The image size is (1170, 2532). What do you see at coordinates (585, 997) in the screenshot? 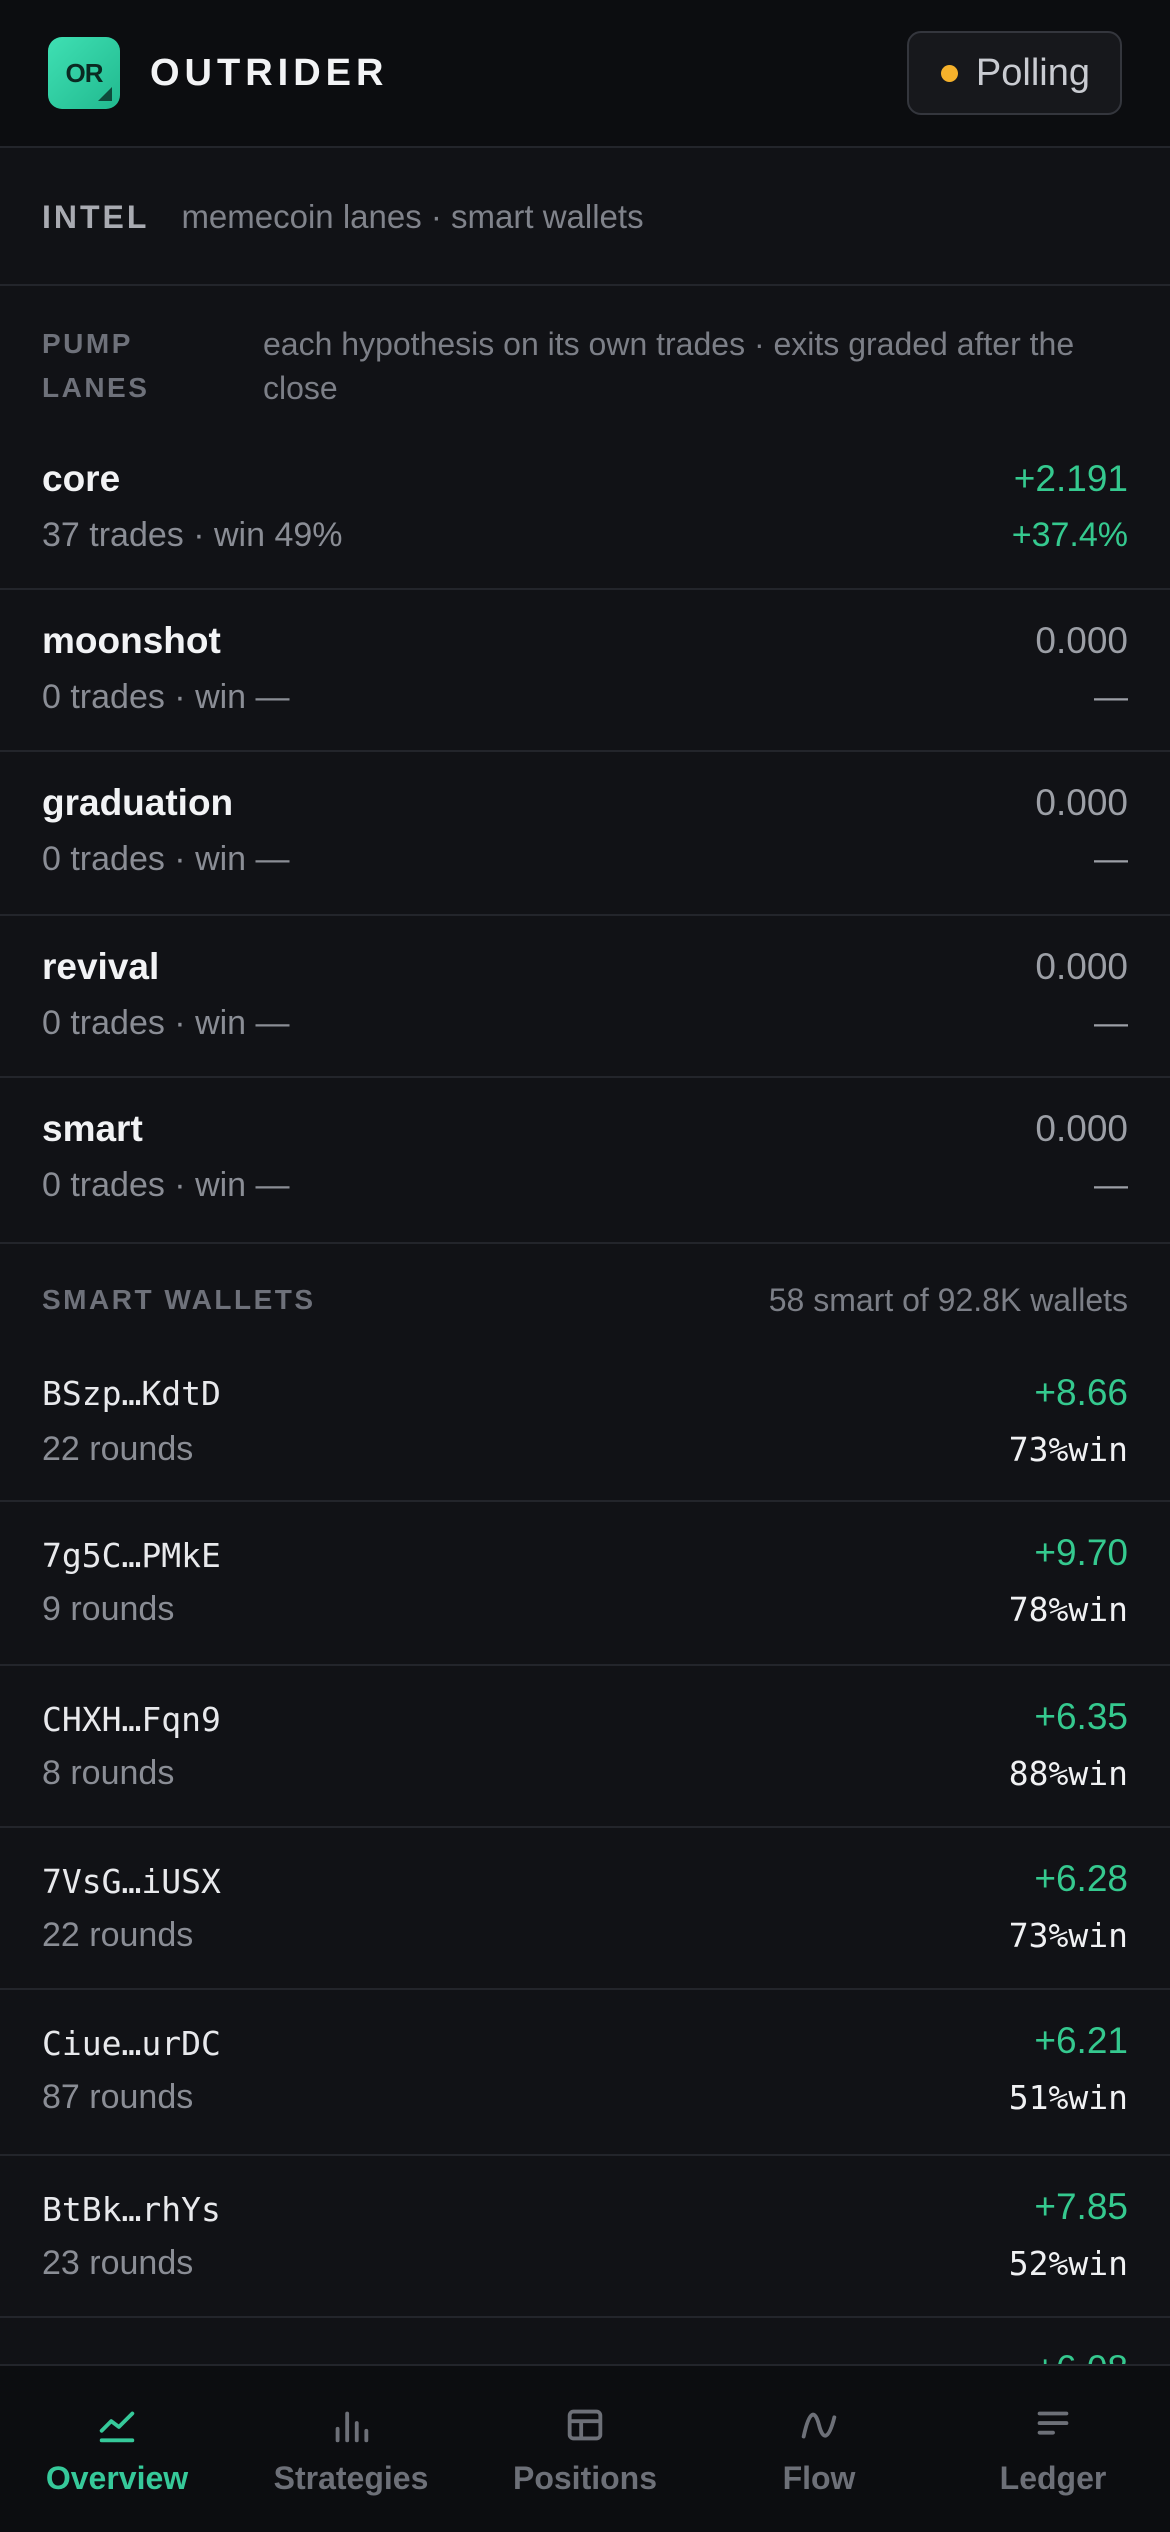
I see `lane-row-revival: revival 0 trades · win — 0.000 —` at bounding box center [585, 997].